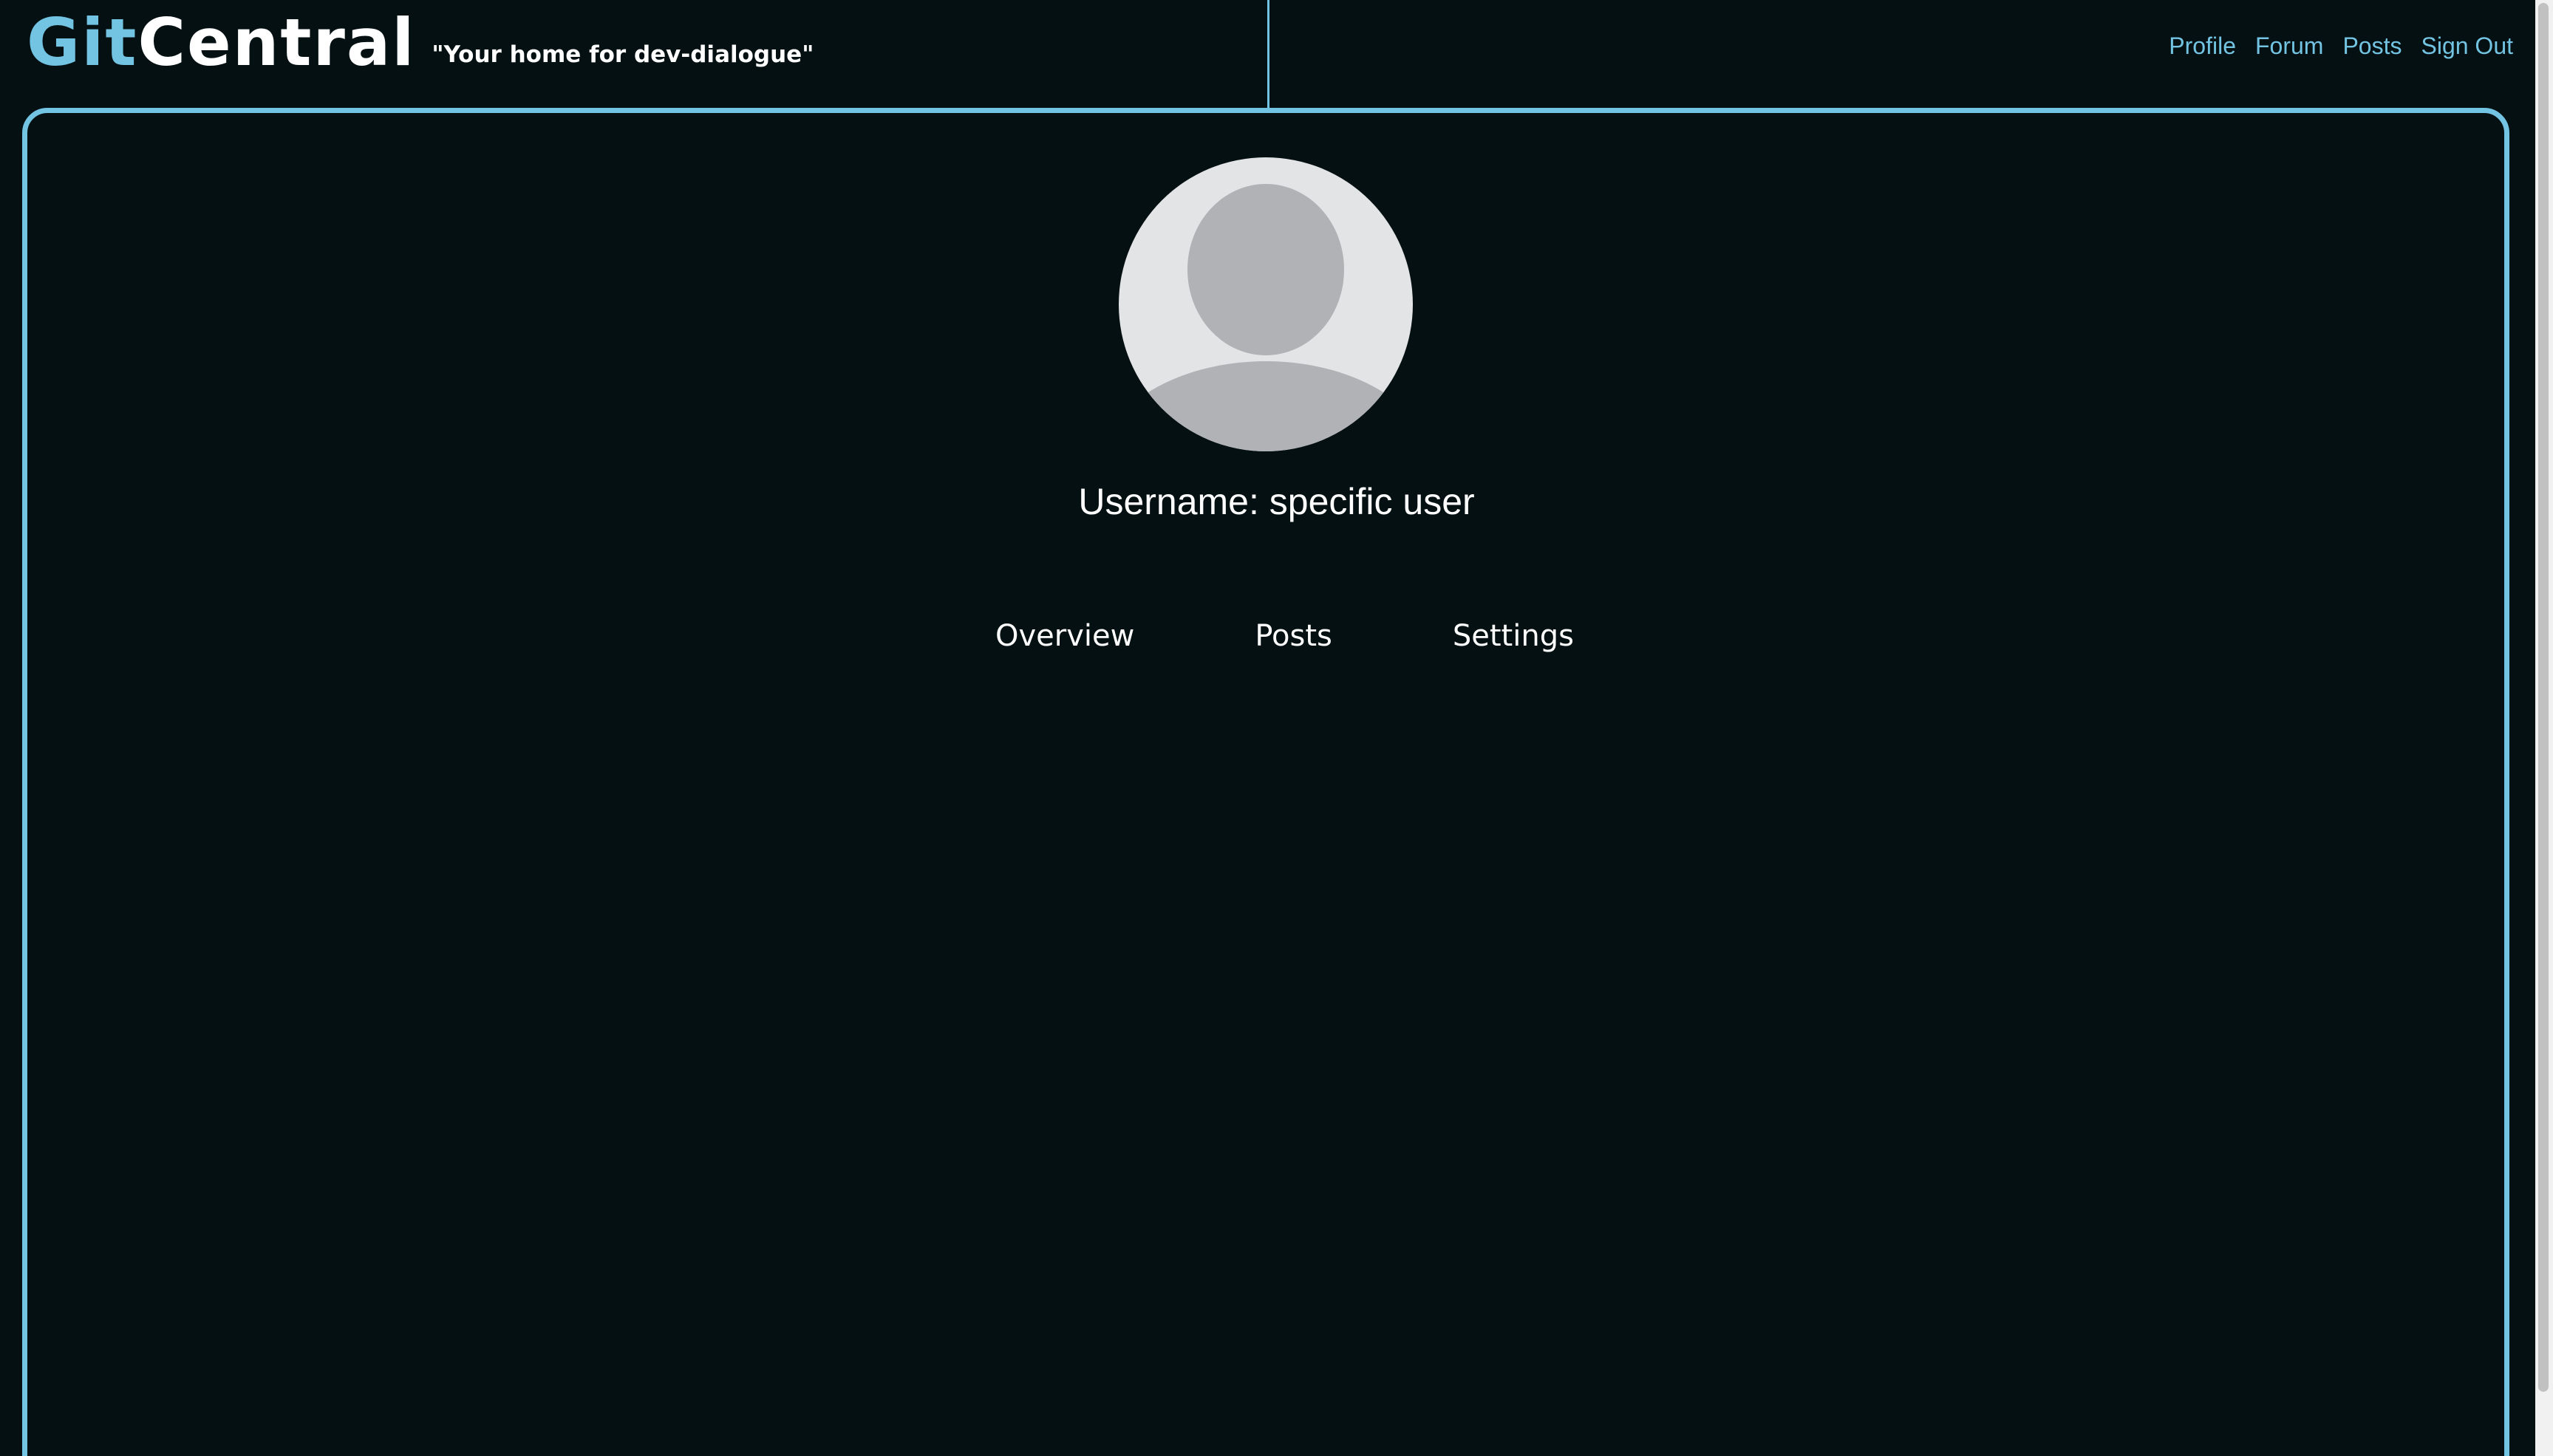  What do you see at coordinates (2289, 46) in the screenshot?
I see `nav-link-forum: Forum` at bounding box center [2289, 46].